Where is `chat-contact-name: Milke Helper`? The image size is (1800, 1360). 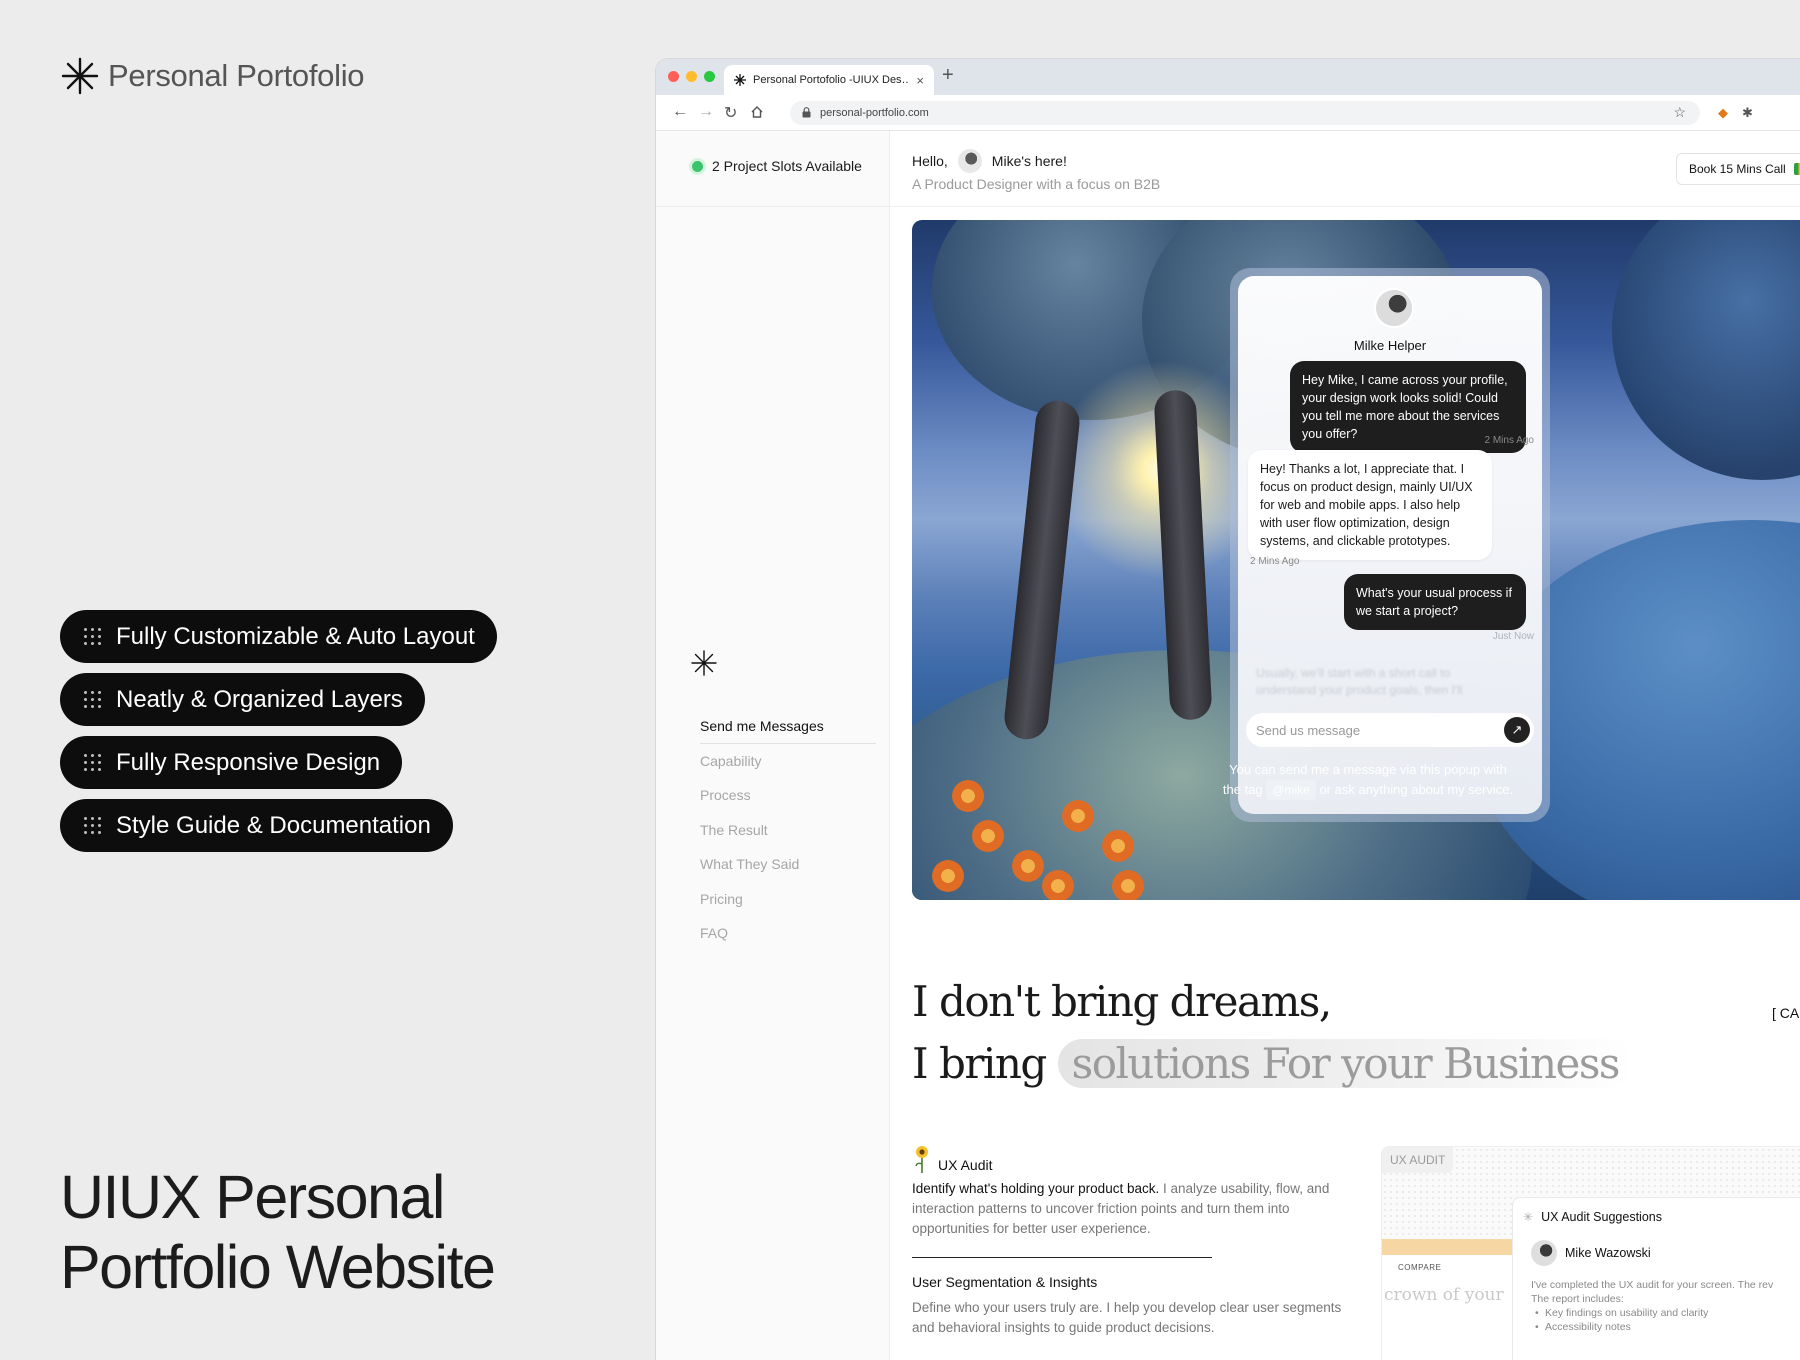
chat-contact-name: Milke Helper is located at coordinates (1390, 345).